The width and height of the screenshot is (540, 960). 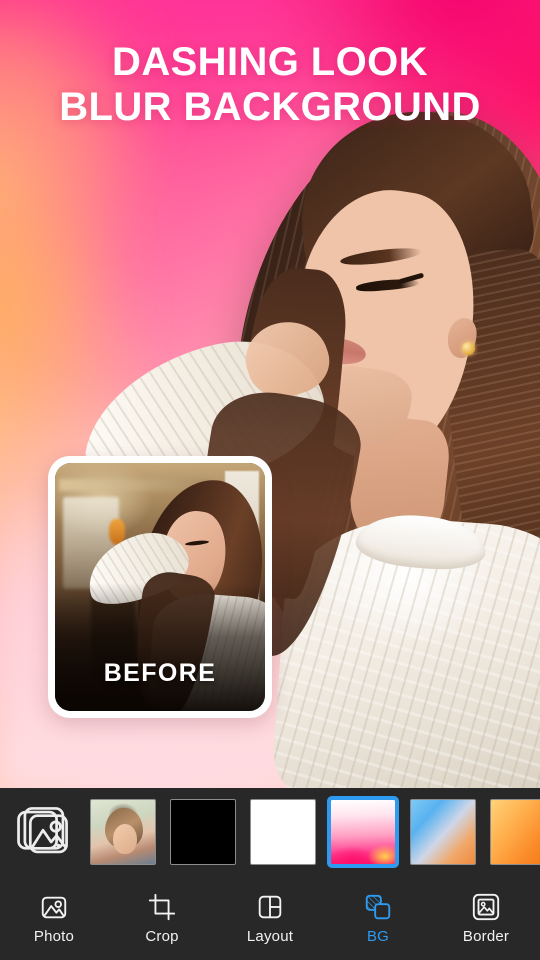 I want to click on bg-thumbnail-white, so click(x=283, y=832).